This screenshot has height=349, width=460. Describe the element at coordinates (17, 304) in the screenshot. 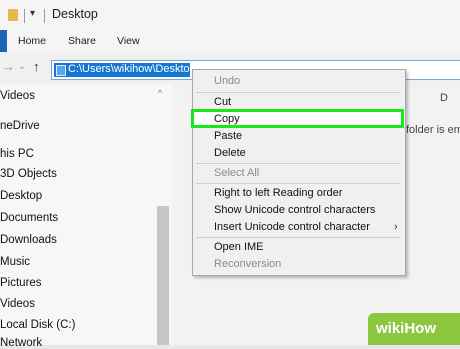

I see `nav-item-videos-2: Videos` at that location.